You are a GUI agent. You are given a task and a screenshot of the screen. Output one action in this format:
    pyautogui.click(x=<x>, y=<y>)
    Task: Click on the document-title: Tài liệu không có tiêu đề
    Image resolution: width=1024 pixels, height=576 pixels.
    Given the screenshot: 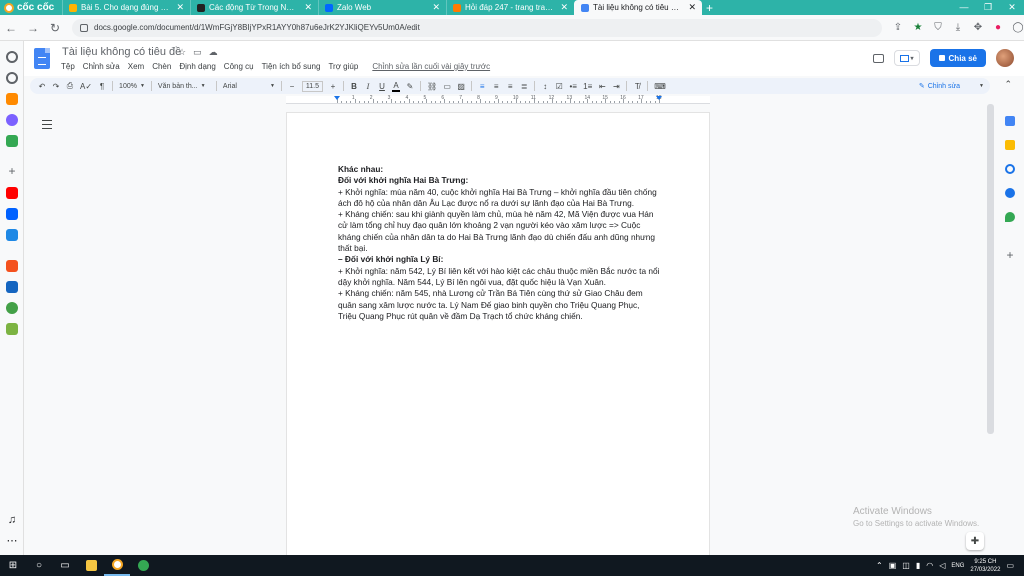 What is the action you would take?
    pyautogui.click(x=121, y=52)
    